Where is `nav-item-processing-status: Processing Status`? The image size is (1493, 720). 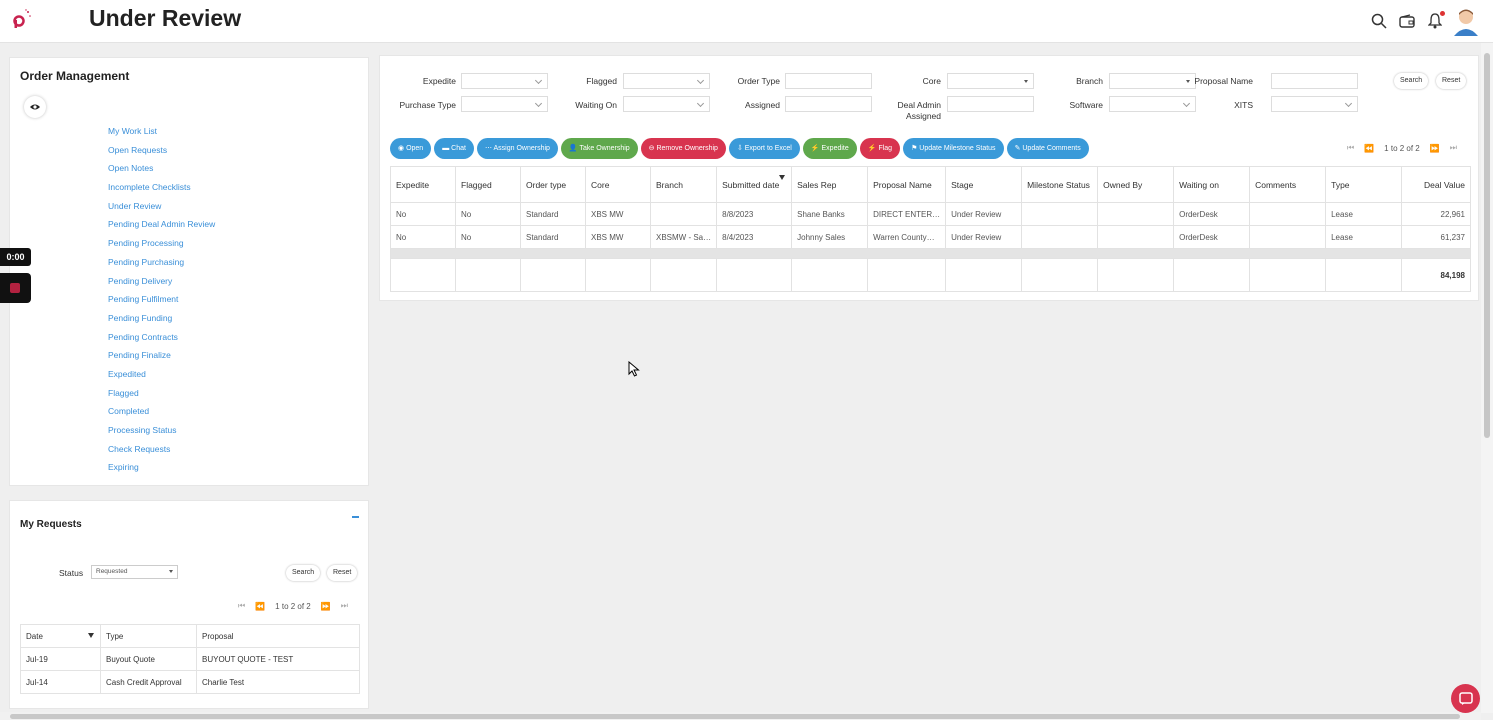 nav-item-processing-status: Processing Status is located at coordinates (161, 433).